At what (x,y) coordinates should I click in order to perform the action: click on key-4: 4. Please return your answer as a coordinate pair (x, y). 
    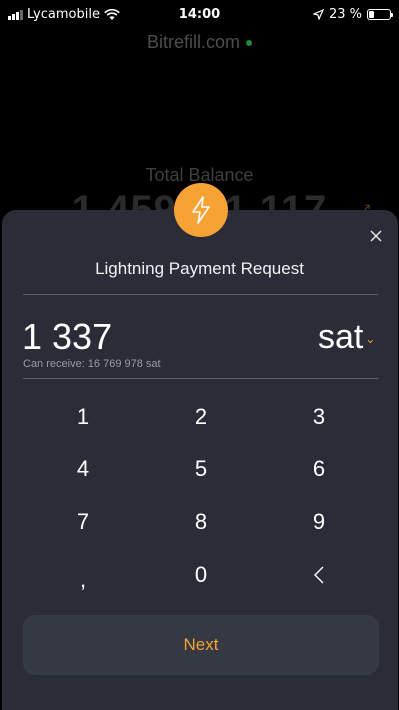
    Looking at the image, I should click on (83, 469).